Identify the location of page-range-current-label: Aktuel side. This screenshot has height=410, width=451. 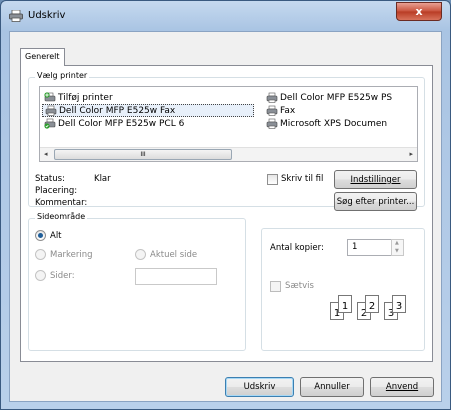
(174, 255).